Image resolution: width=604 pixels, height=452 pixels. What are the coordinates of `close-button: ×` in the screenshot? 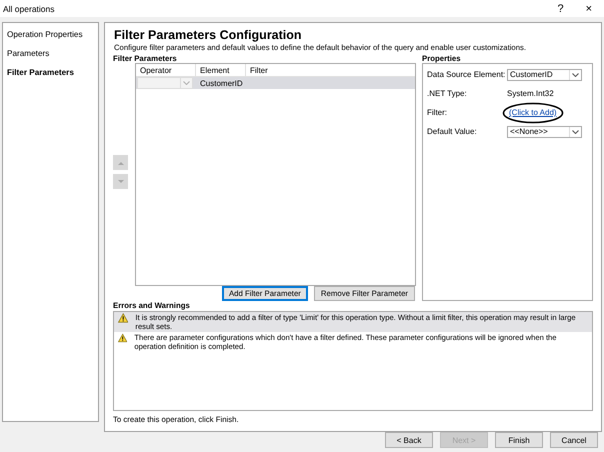 It's located at (589, 8).